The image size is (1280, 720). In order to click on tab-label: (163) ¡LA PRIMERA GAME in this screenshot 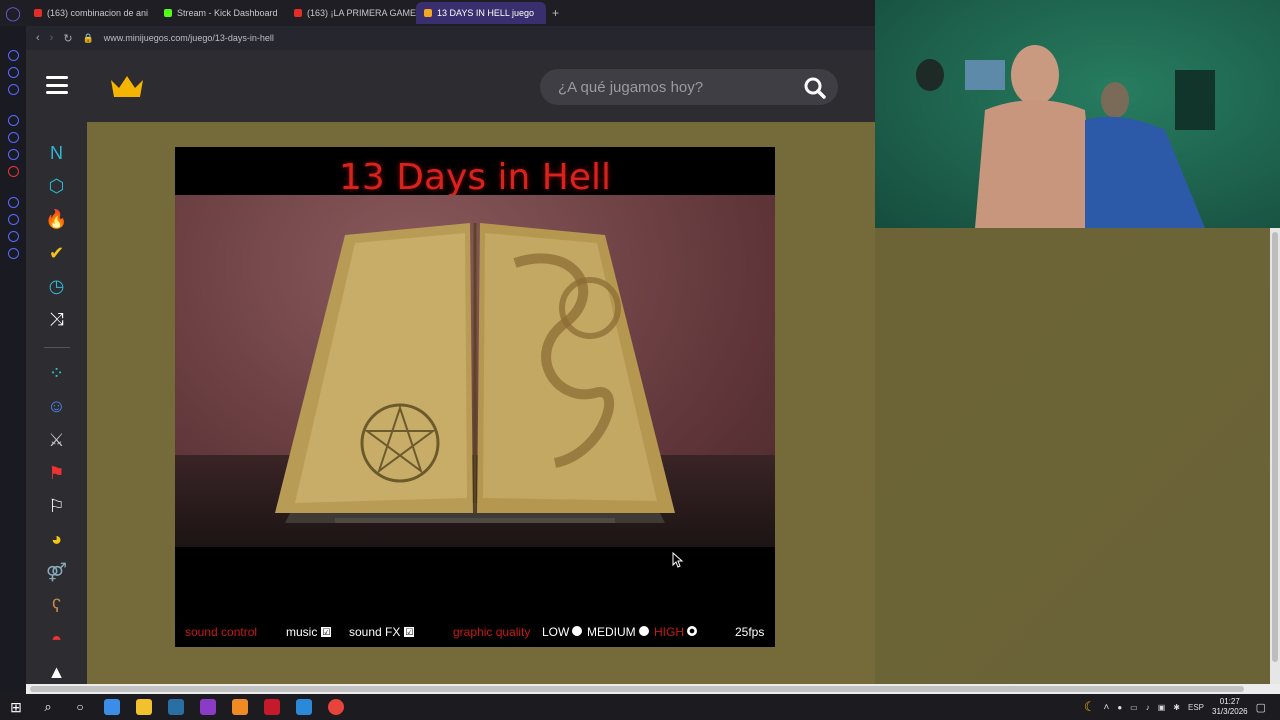, I will do `click(361, 13)`.